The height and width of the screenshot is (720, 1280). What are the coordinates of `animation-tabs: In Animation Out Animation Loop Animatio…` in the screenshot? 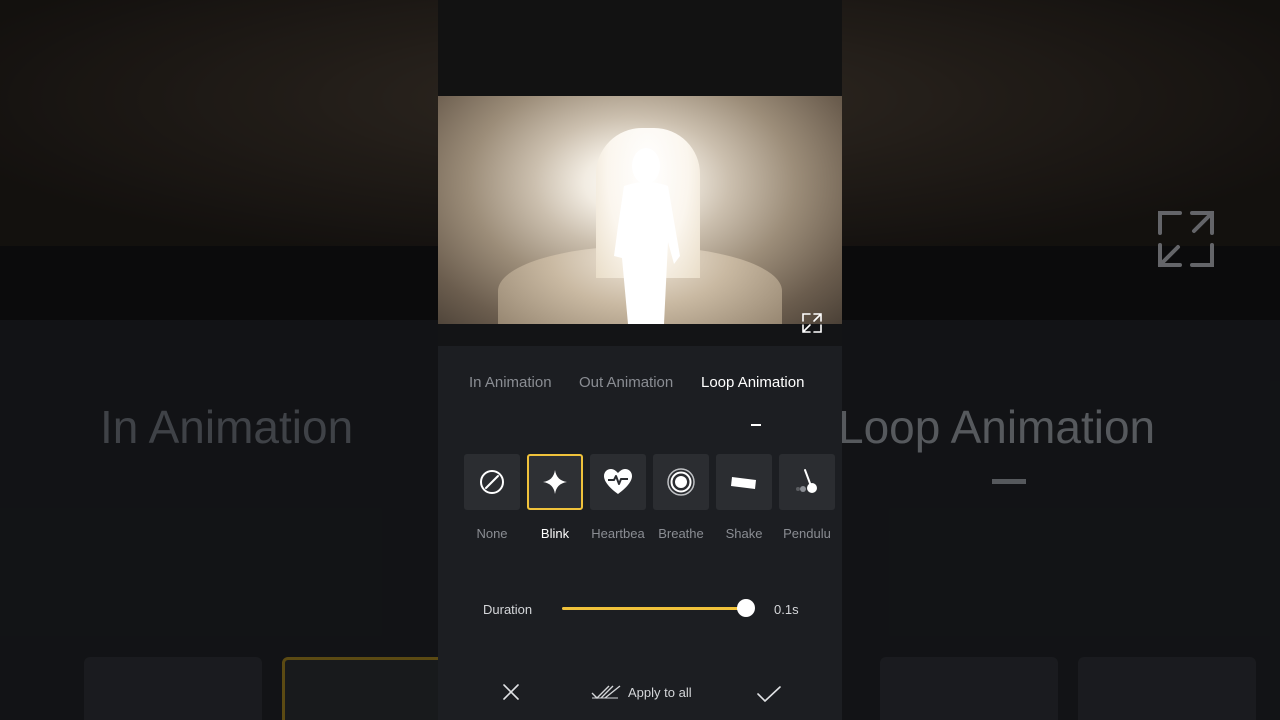 It's located at (640, 400).